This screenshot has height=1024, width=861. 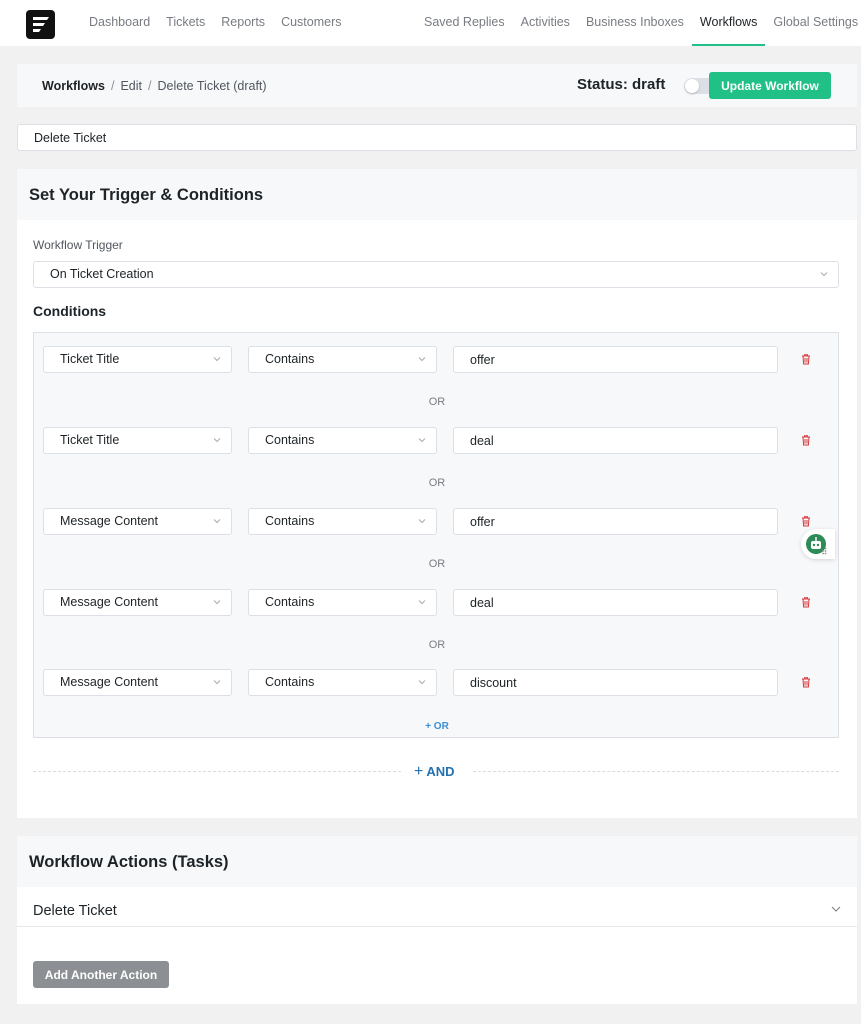 What do you see at coordinates (813, 23) in the screenshot?
I see `nav-global-settings: Global Settings` at bounding box center [813, 23].